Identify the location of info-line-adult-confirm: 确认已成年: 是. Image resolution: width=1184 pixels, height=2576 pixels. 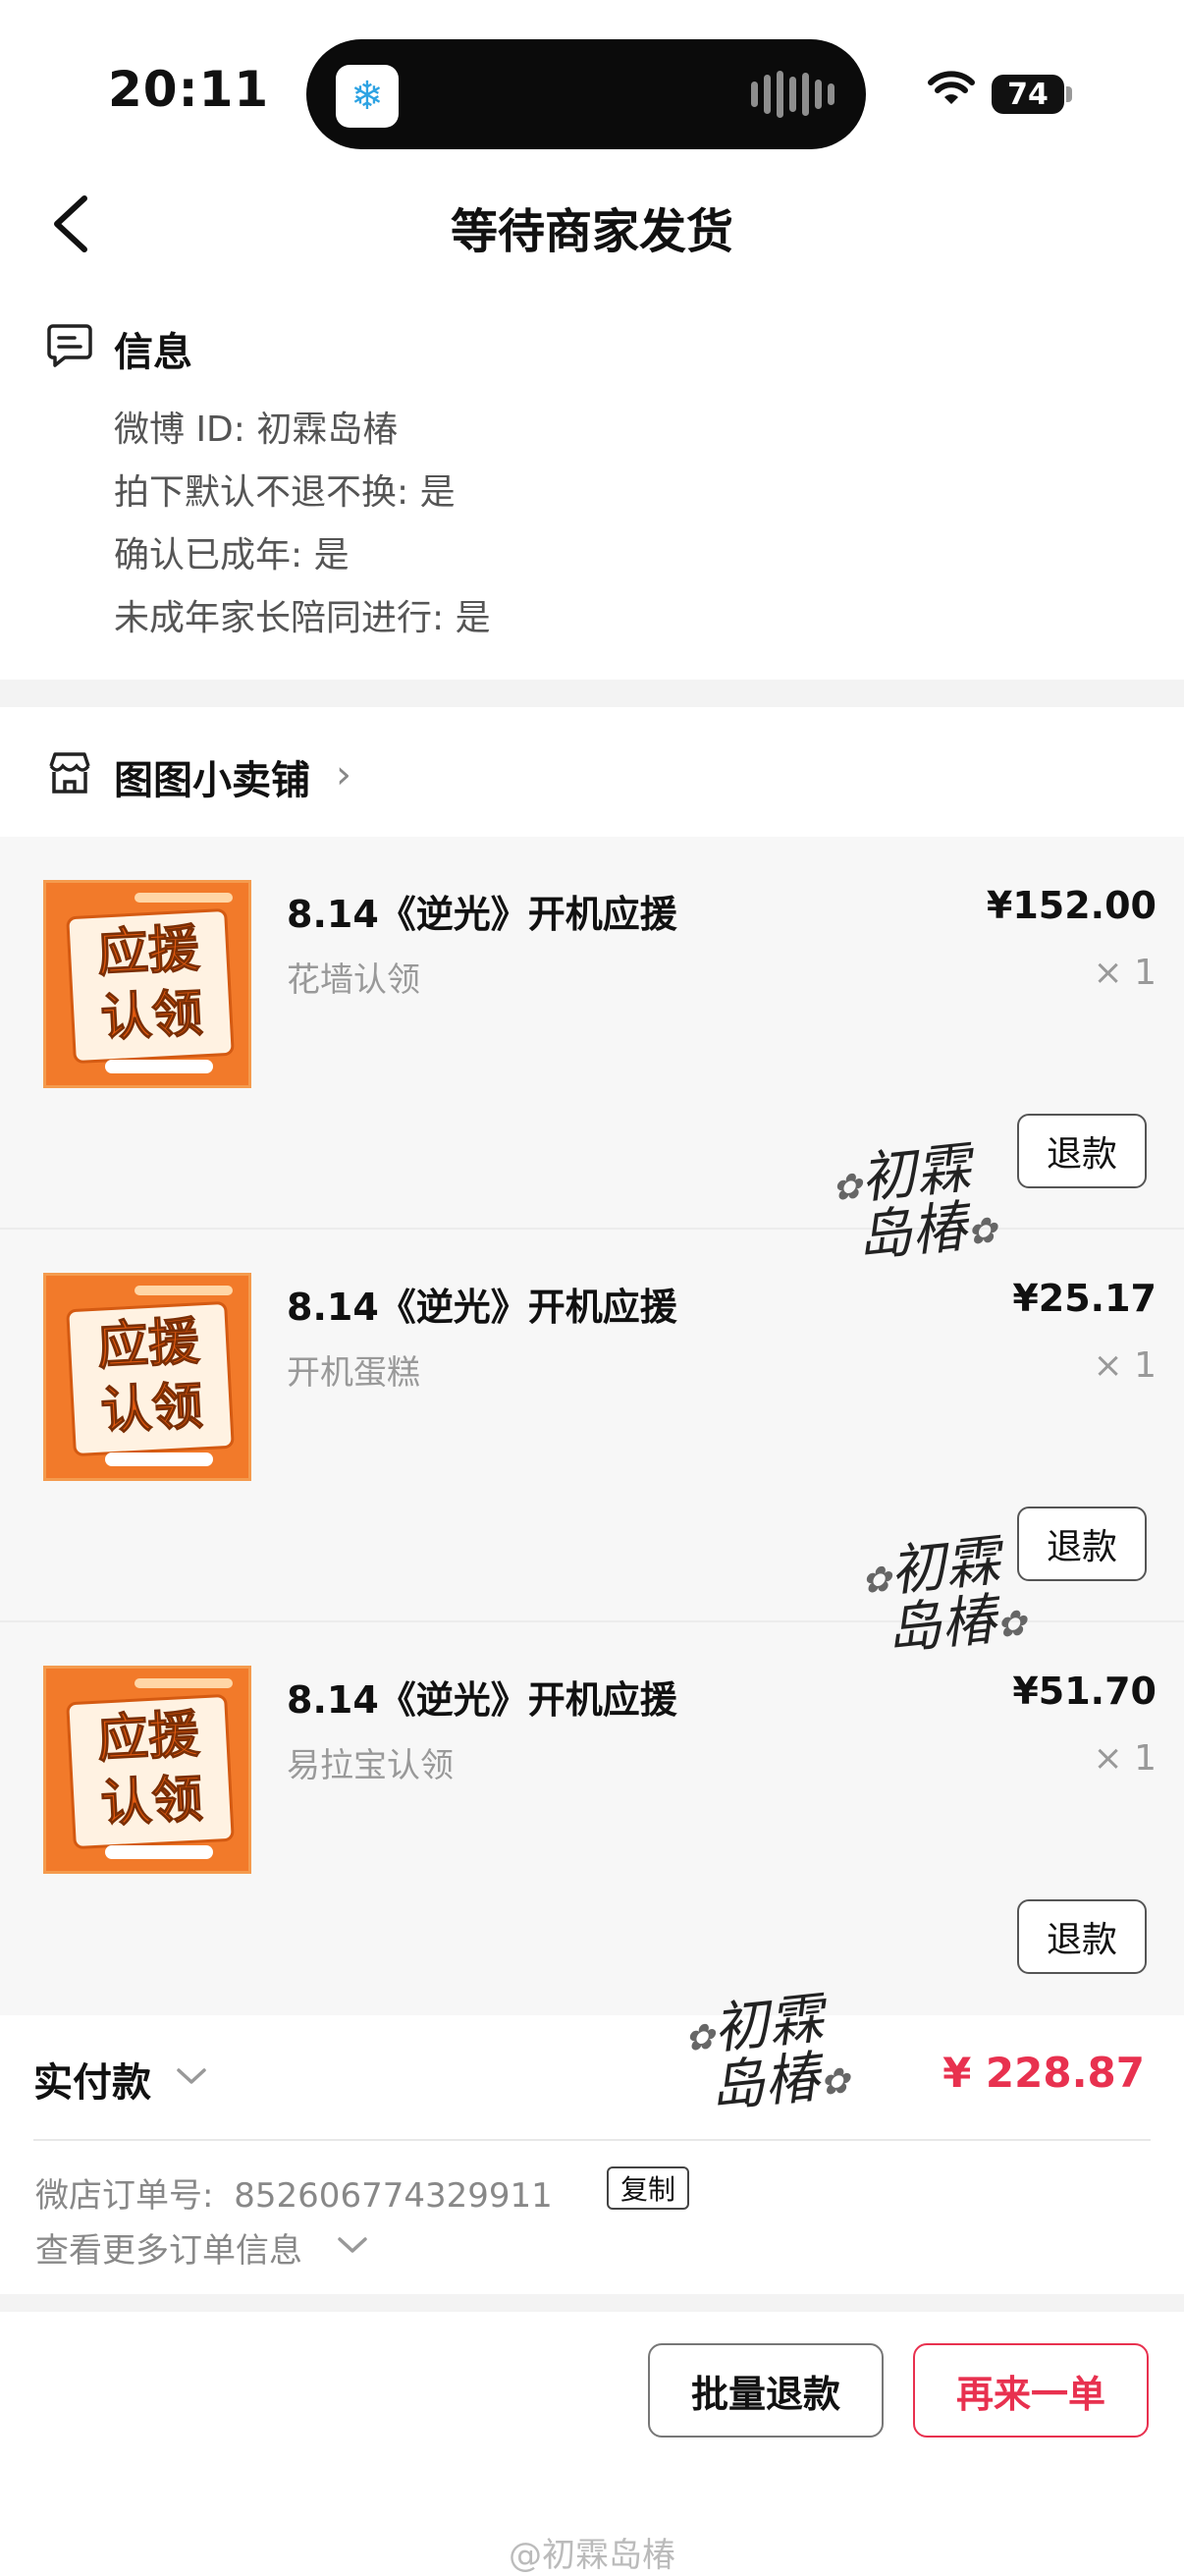
(232, 555).